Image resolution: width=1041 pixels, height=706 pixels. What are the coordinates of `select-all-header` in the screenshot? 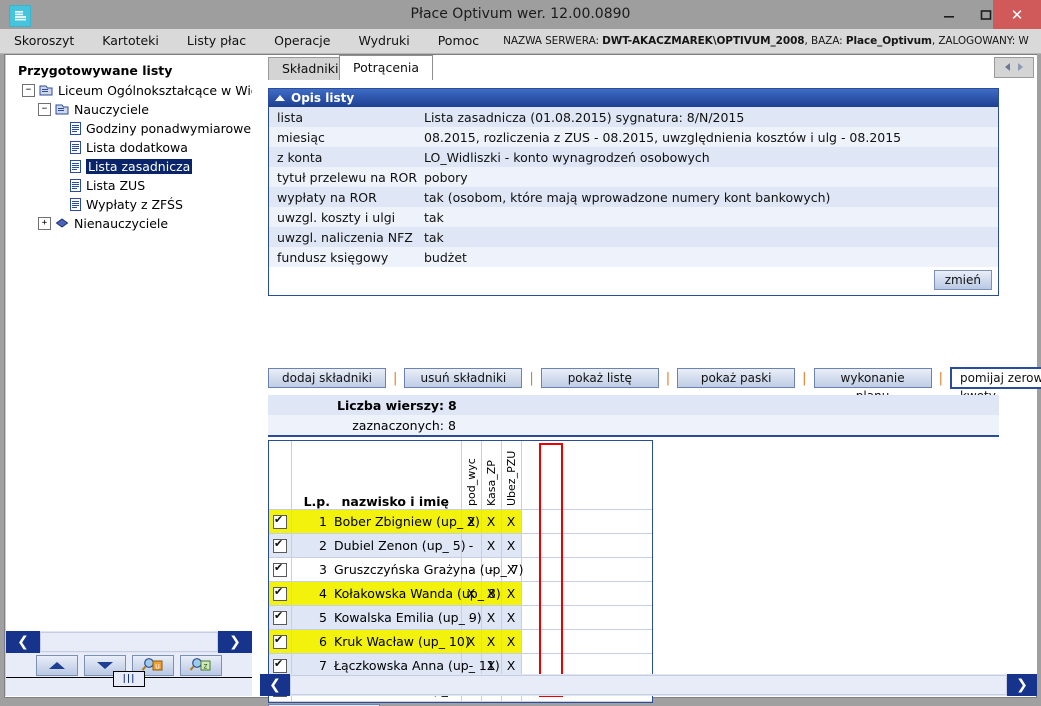 It's located at (280, 475).